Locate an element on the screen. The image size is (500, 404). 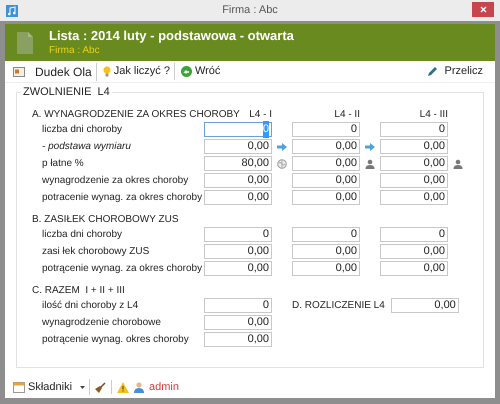
row-label: - podstawa wymiaru is located at coordinates (86, 146).